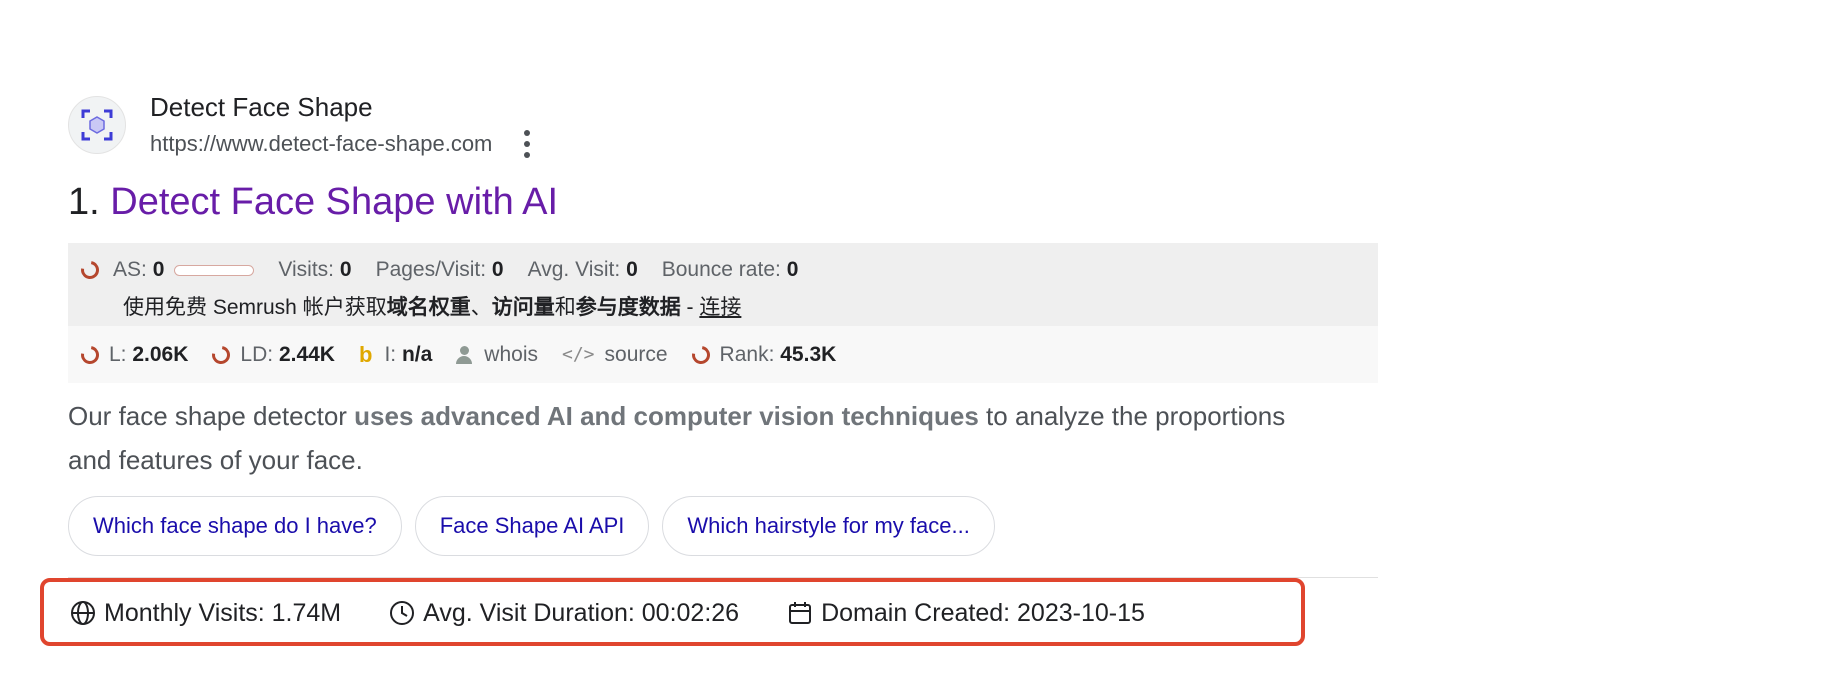 The image size is (1822, 678). What do you see at coordinates (390, 354) in the screenshot?
I see `i-label: I:` at bounding box center [390, 354].